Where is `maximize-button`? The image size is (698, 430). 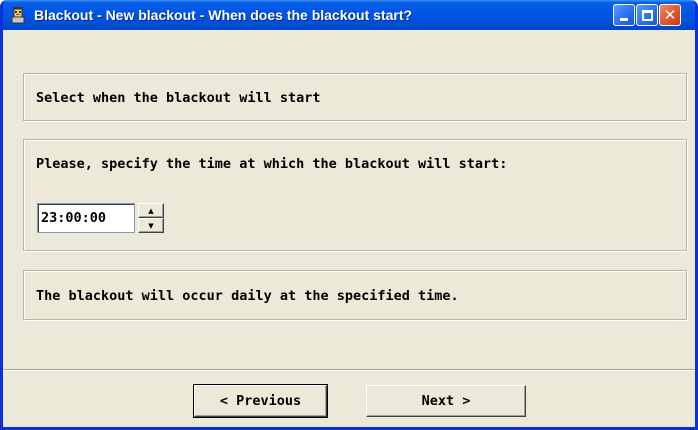 maximize-button is located at coordinates (647, 15).